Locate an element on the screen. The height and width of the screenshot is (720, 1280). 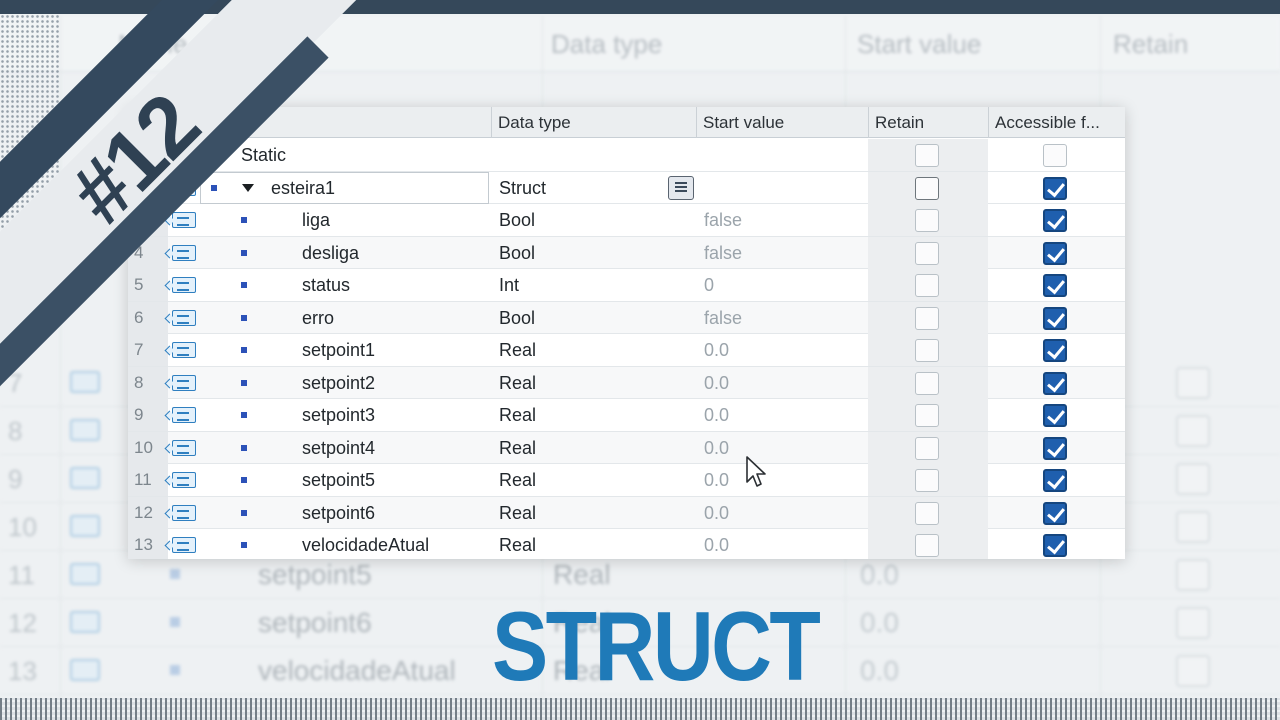
row-name: setpoint4 is located at coordinates (338, 448).